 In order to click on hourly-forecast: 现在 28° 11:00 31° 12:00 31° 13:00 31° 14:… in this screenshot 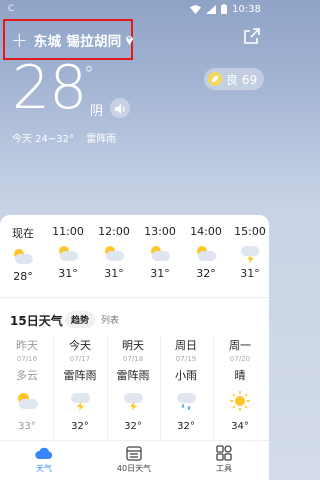, I will do `click(134, 260)`.